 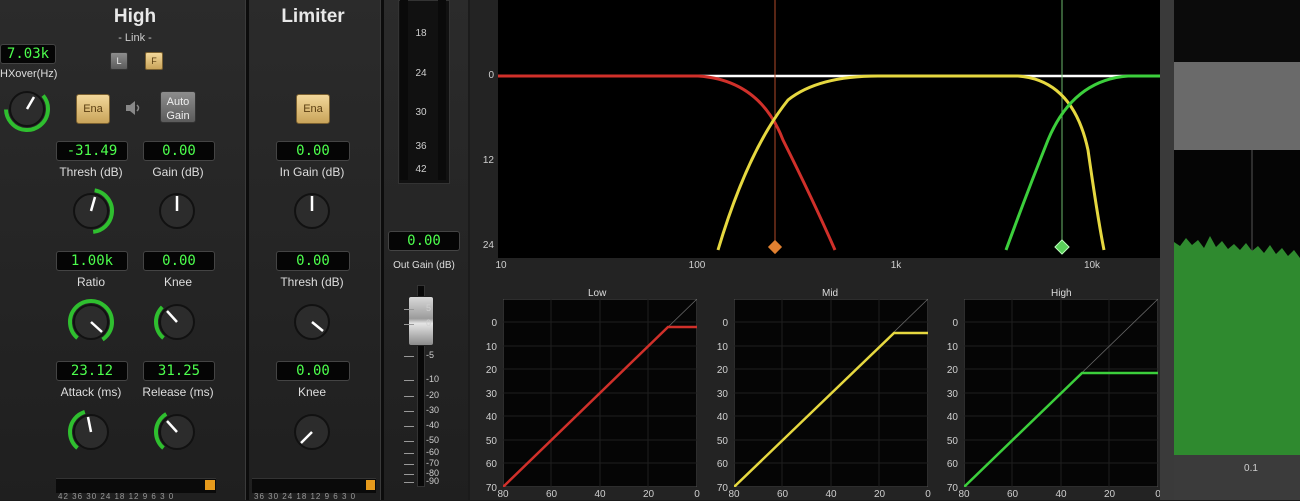 I want to click on fader-scale-label: -20, so click(x=433, y=395).